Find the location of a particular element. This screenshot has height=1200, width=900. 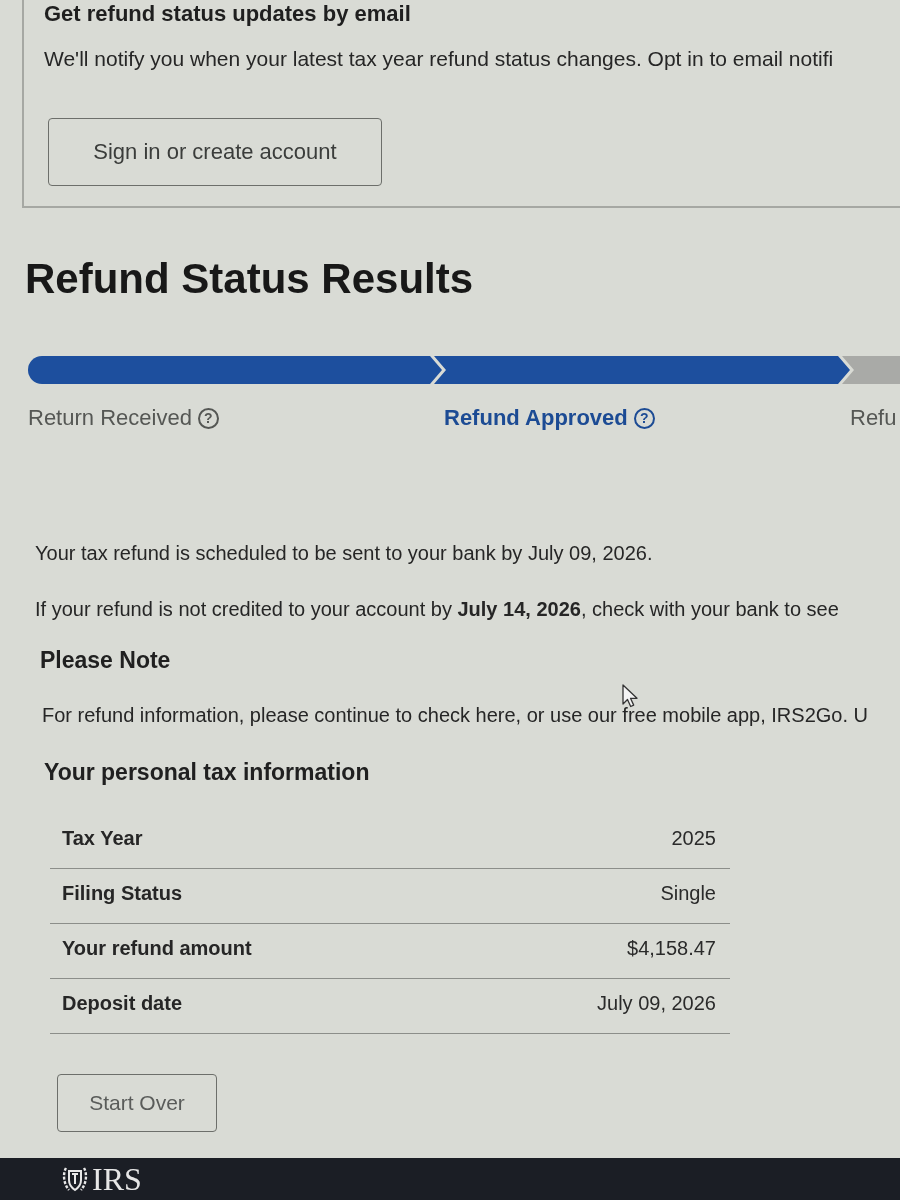

row-value: July 09, 2026 is located at coordinates (656, 1003).